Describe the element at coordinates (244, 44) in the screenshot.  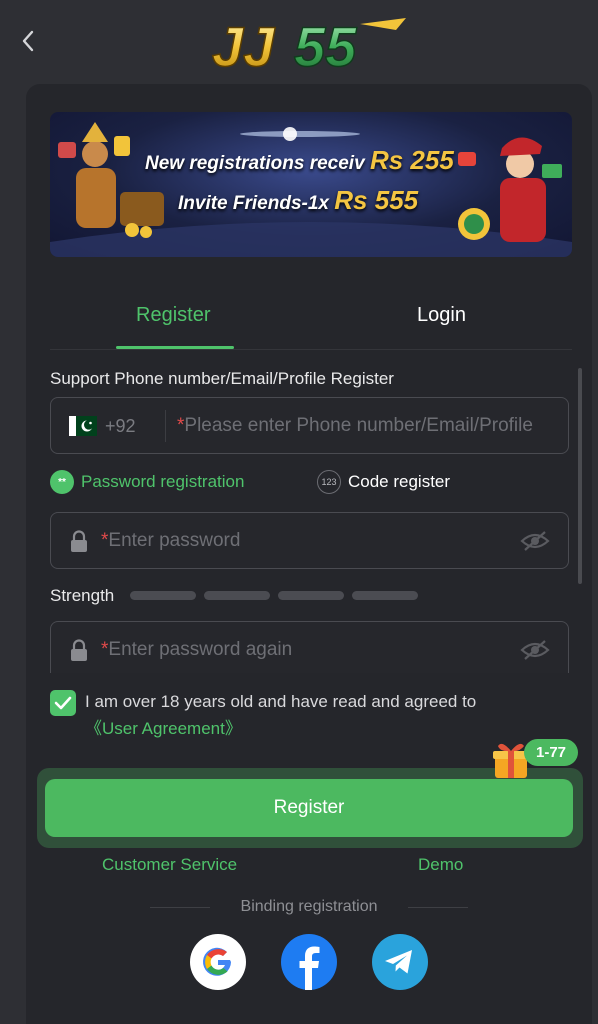
I see `svg-text: JJ` at that location.